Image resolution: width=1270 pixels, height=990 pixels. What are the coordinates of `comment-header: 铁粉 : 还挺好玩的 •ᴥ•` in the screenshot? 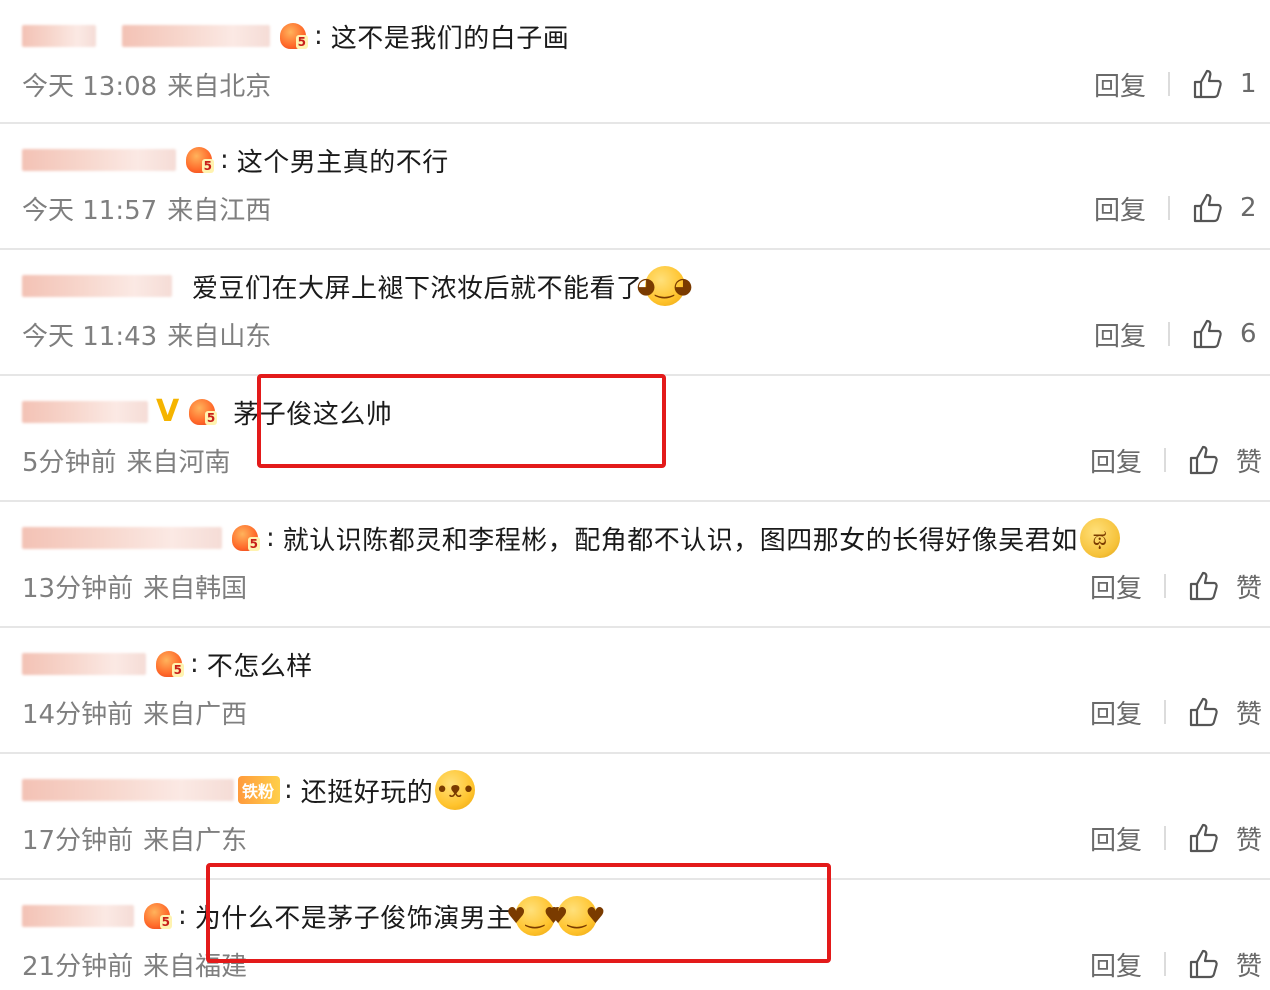 It's located at (249, 790).